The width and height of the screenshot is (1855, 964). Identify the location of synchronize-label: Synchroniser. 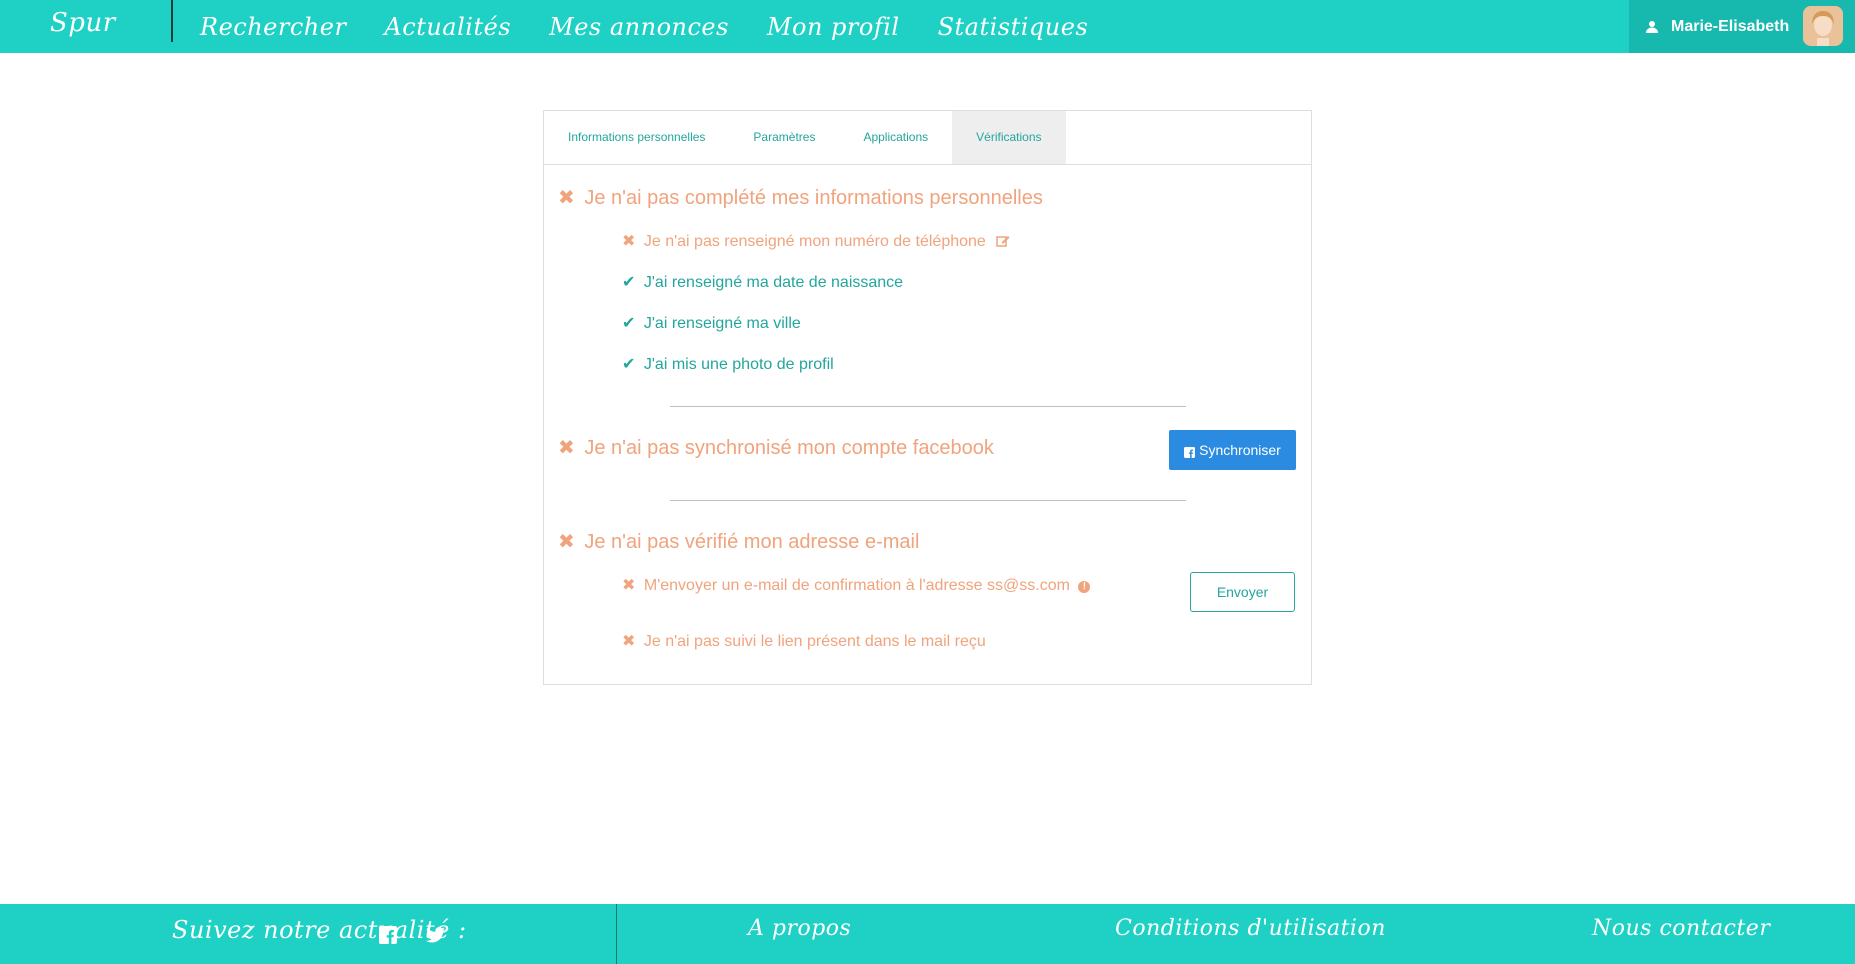
(1240, 450).